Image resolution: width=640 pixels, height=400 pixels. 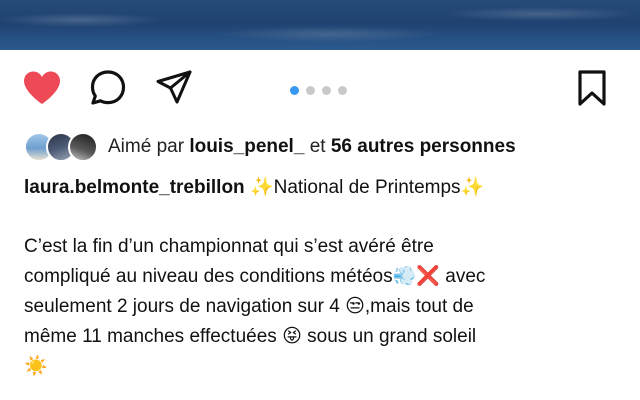 I want to click on paper-plane-icon, so click(x=174, y=87).